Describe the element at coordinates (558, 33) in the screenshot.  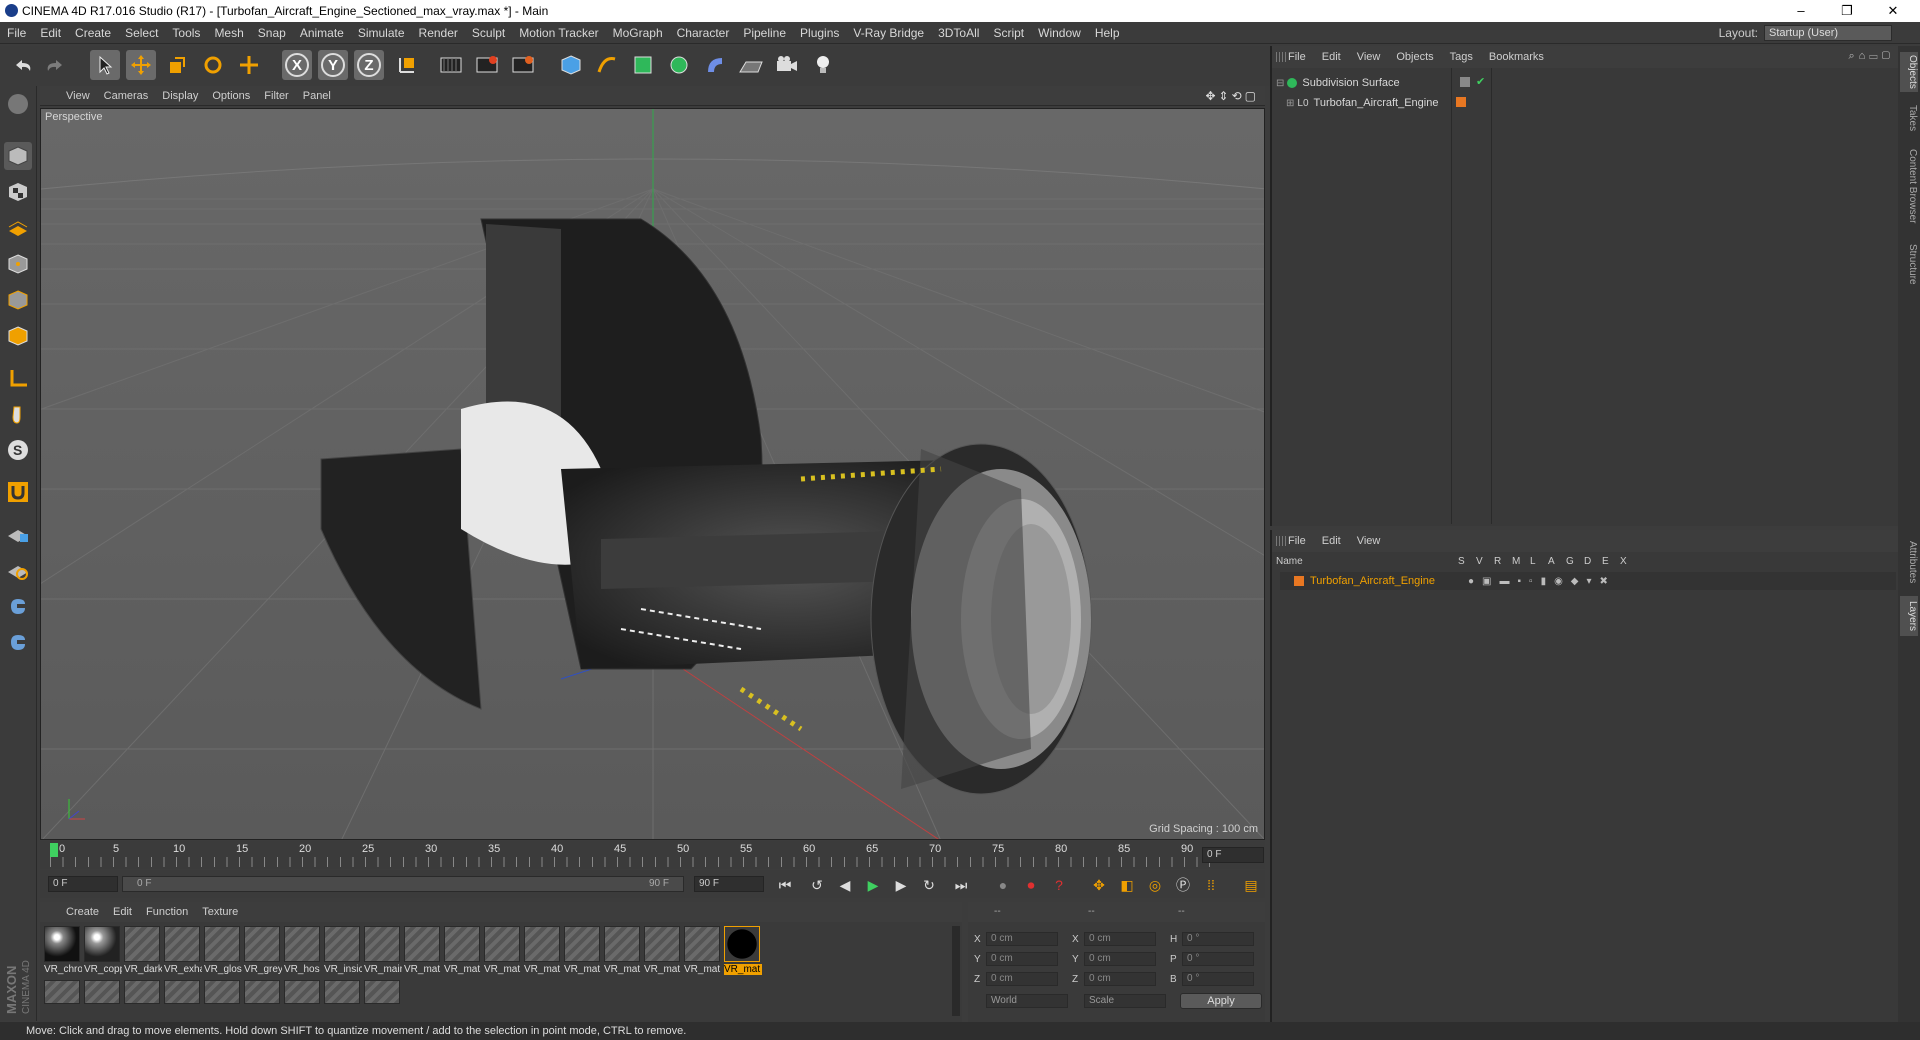
I see `menu-motion-tracker: Motion Tracker` at that location.